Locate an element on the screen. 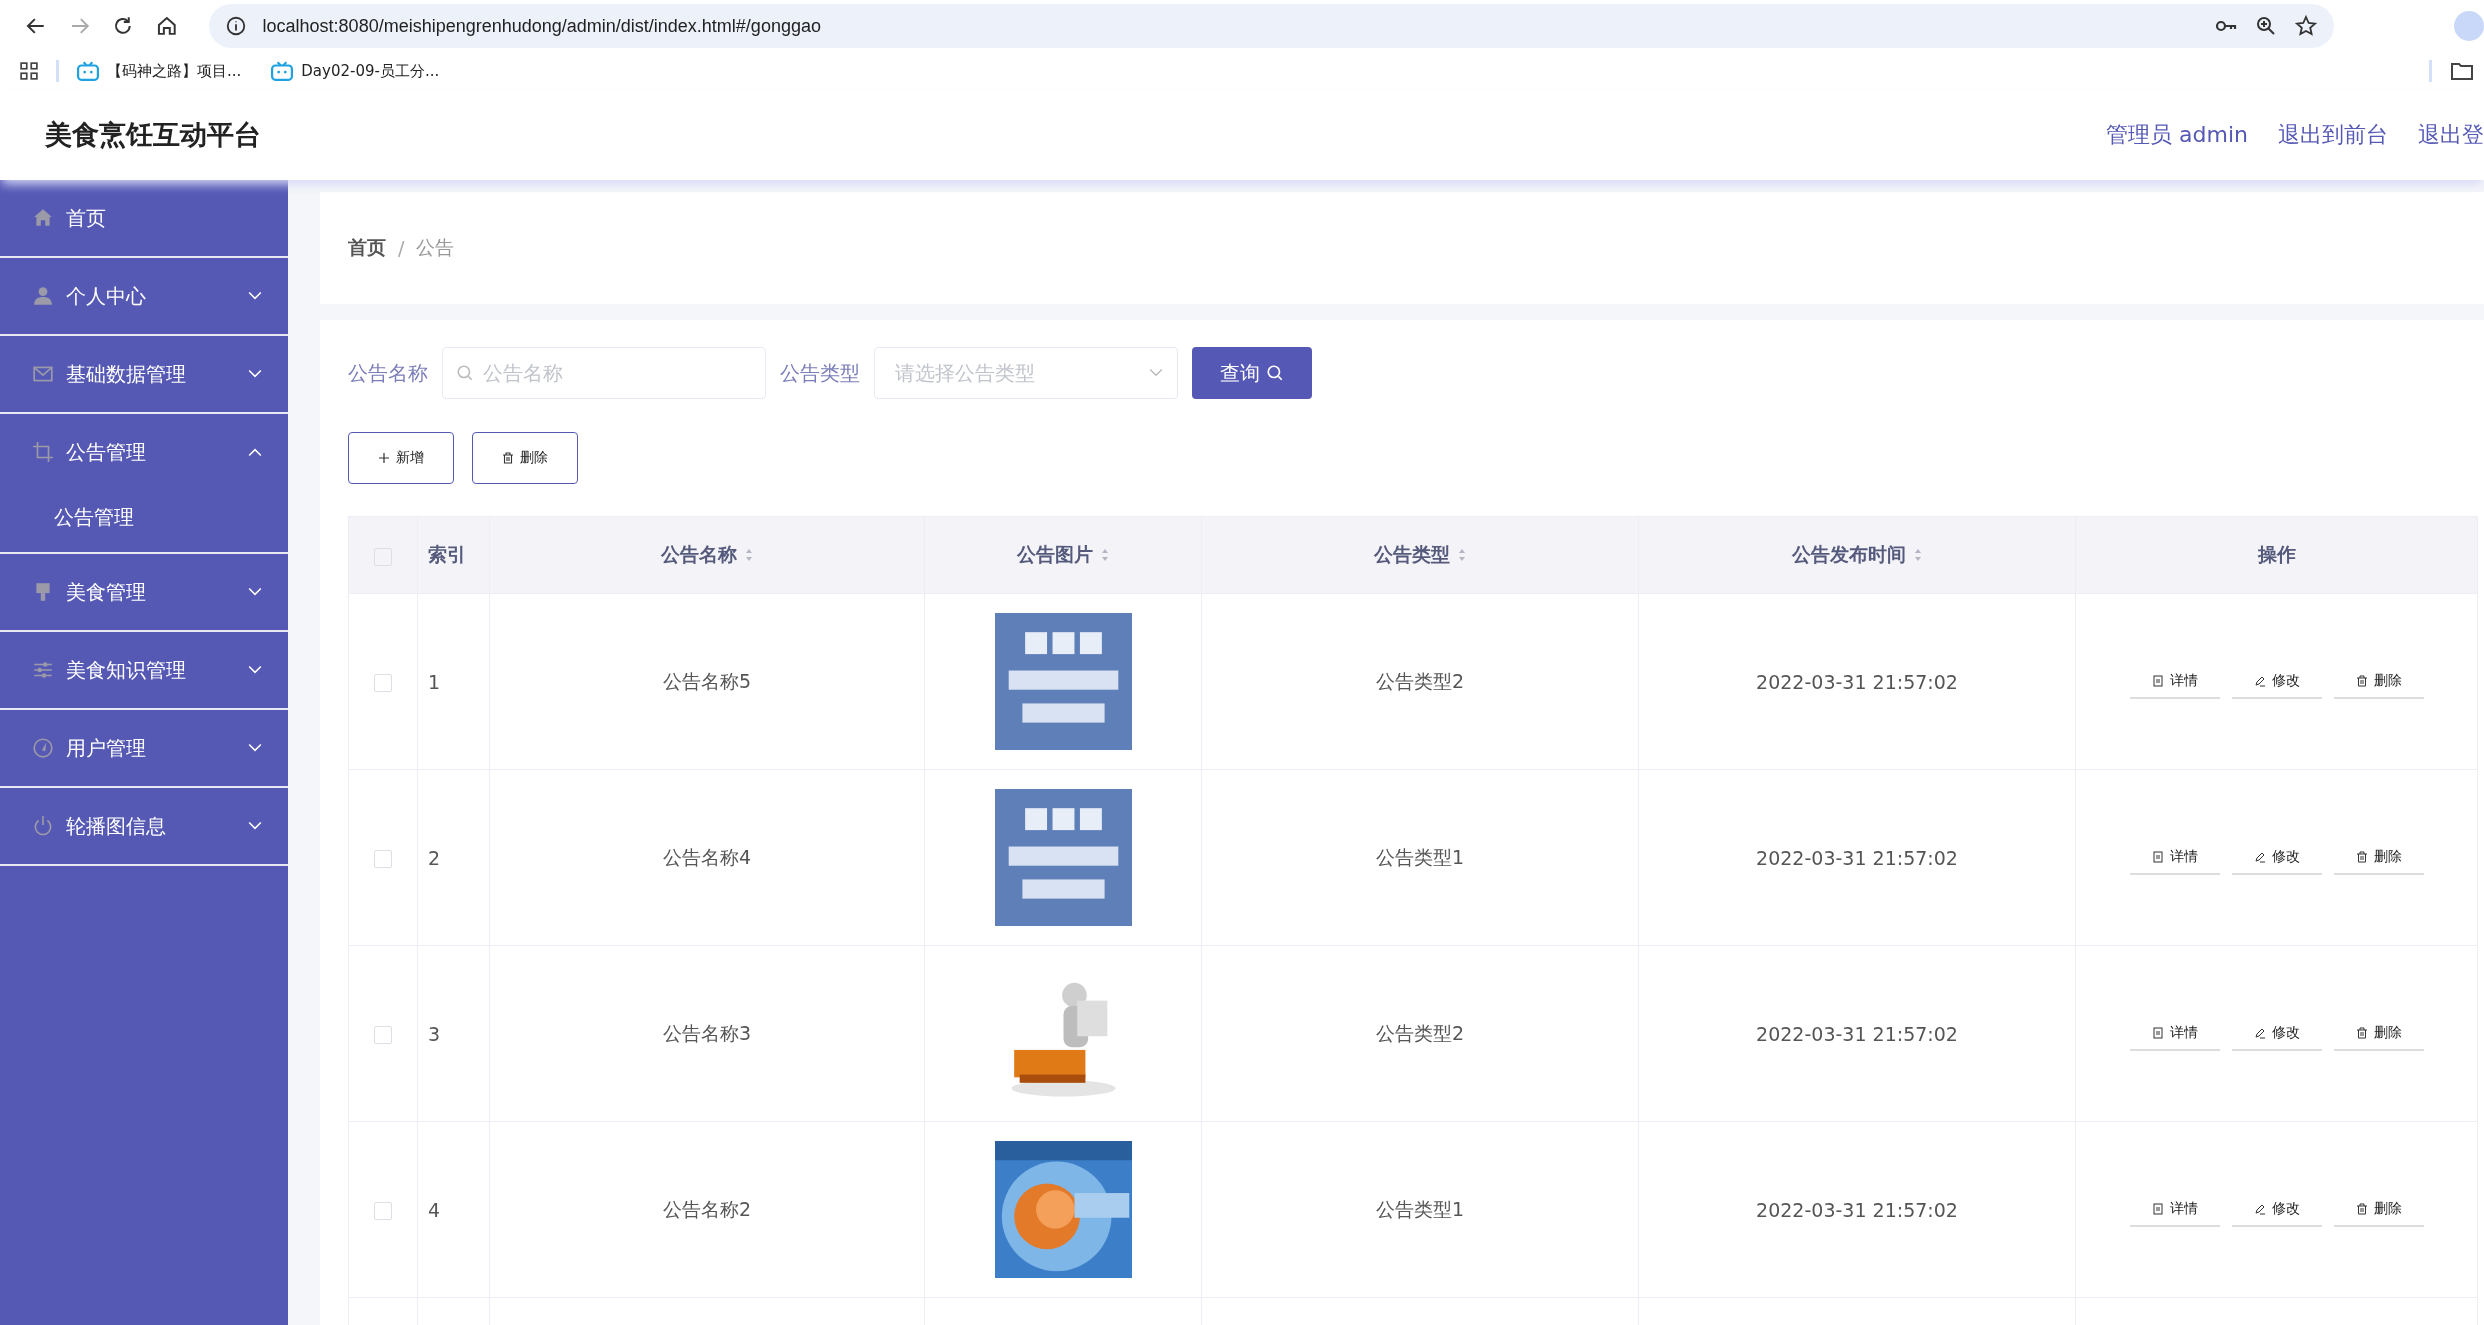  gauge-icon is located at coordinates (43, 748).